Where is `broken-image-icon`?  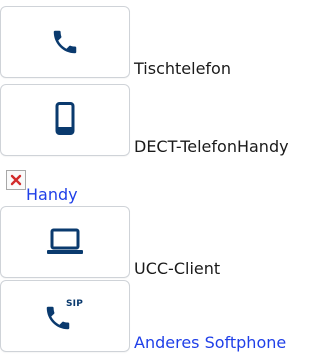 broken-image-icon is located at coordinates (16, 180).